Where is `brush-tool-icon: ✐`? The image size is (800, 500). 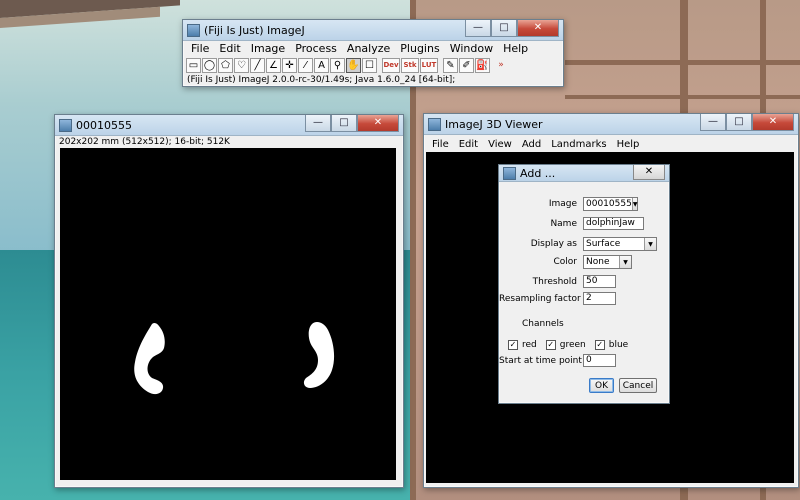 brush-tool-icon: ✐ is located at coordinates (466, 65).